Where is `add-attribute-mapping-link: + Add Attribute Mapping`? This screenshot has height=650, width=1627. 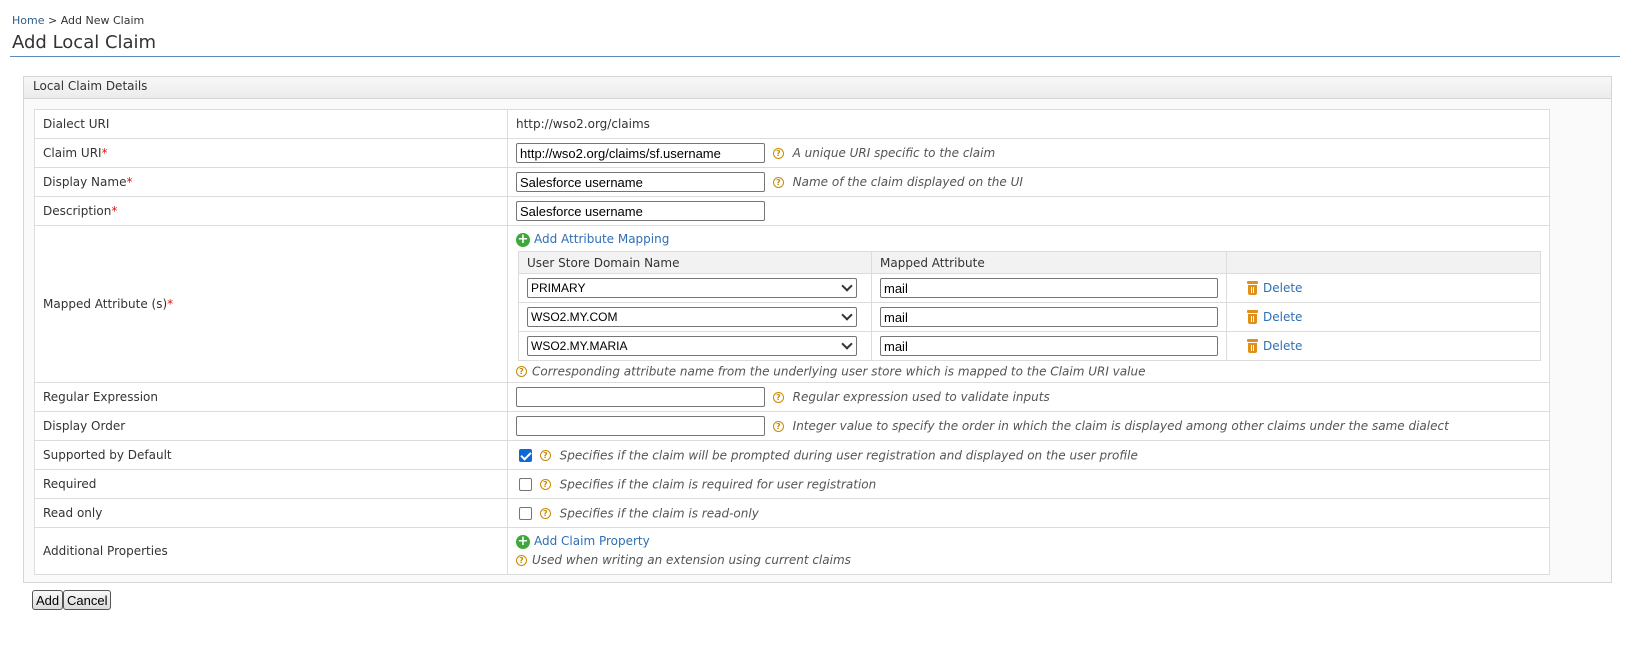
add-attribute-mapping-link: + Add Attribute Mapping is located at coordinates (592, 239).